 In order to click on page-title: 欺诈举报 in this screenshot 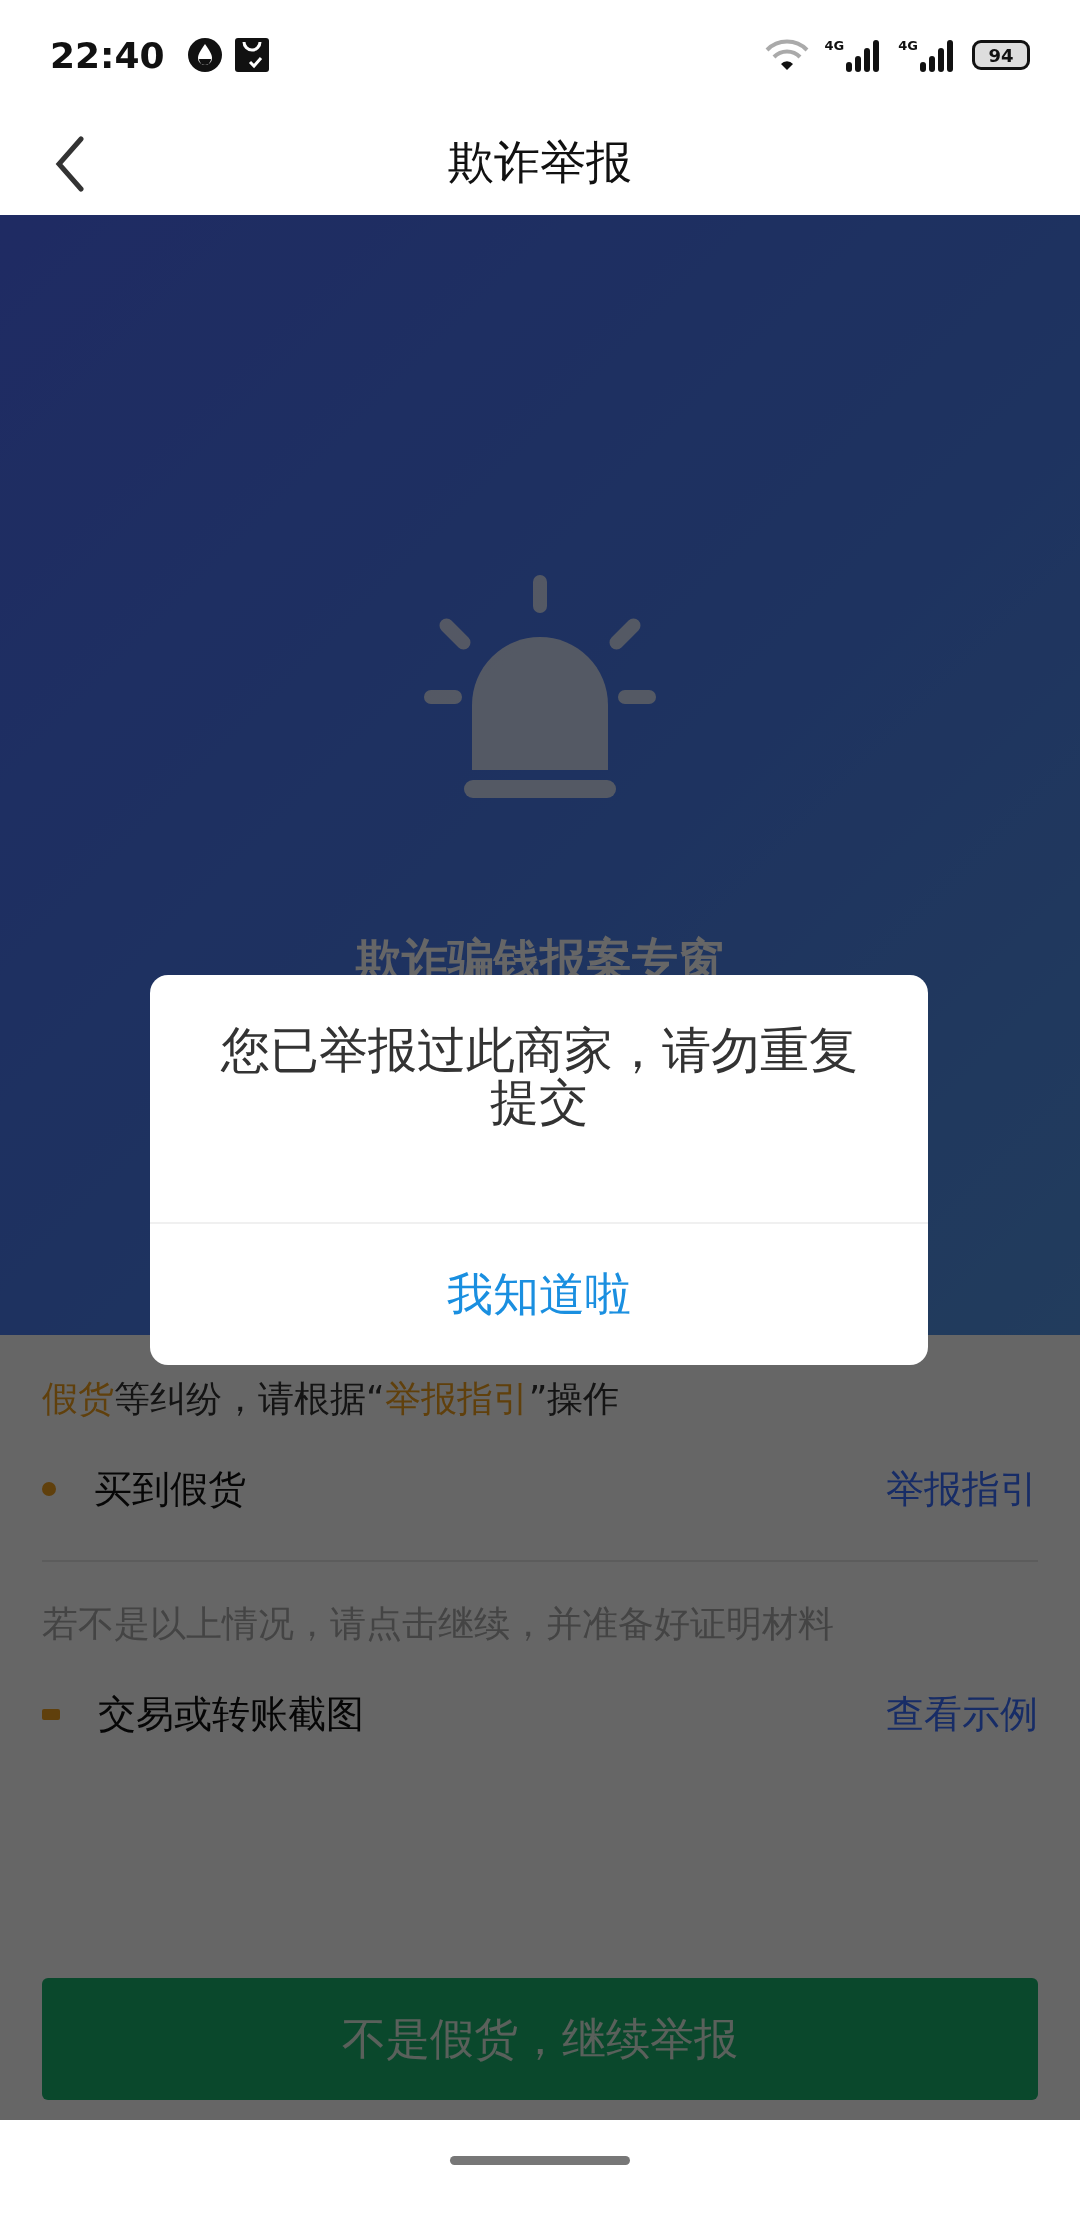, I will do `click(540, 162)`.